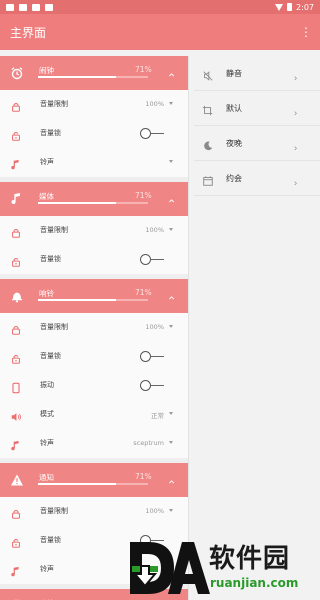 The width and height of the screenshot is (320, 600). I want to click on section-header-media: 媒体 71%, so click(94, 199).